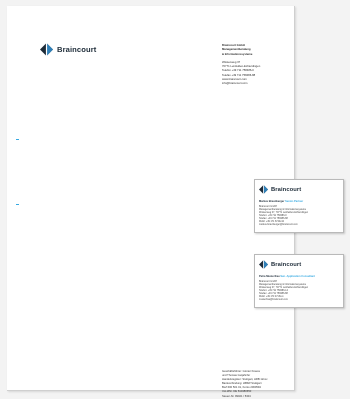  I want to click on card-person: Markus Braunberger Senior-Partner, so click(281, 201).